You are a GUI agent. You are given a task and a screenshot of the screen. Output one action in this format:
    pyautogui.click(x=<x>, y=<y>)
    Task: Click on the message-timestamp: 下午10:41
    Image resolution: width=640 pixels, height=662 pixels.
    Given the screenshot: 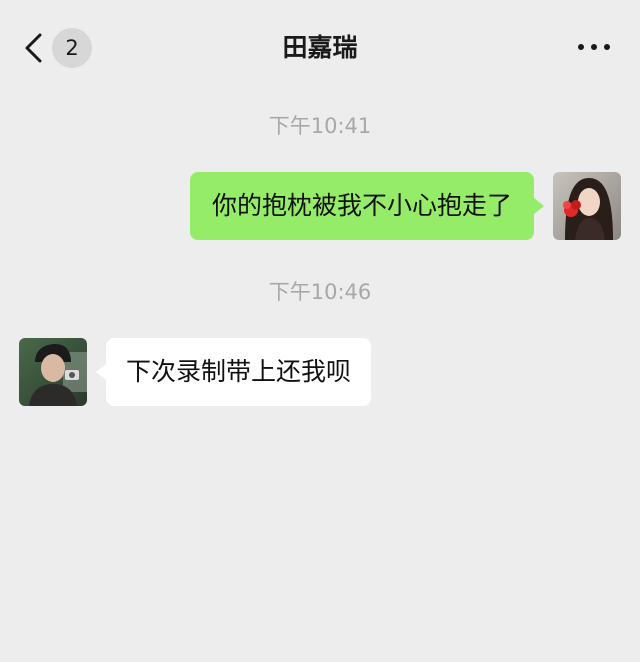 What is the action you would take?
    pyautogui.click(x=320, y=126)
    